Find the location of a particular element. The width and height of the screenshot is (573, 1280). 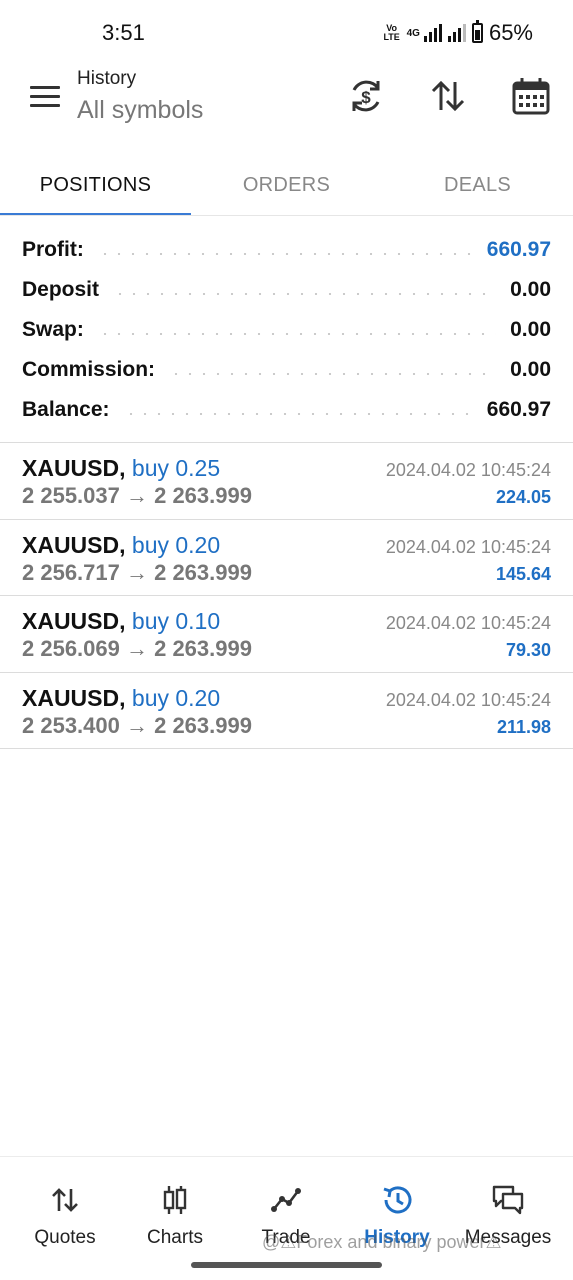

nav-label: Charts is located at coordinates (175, 1237).